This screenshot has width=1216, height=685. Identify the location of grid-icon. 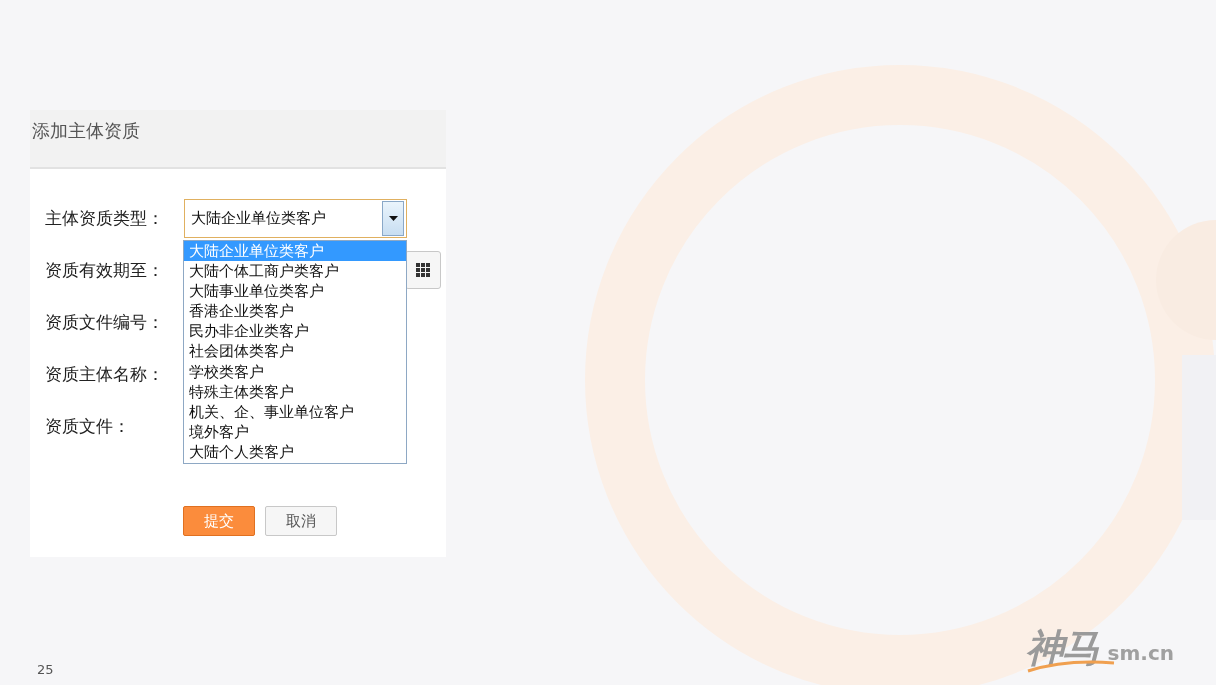
(423, 270).